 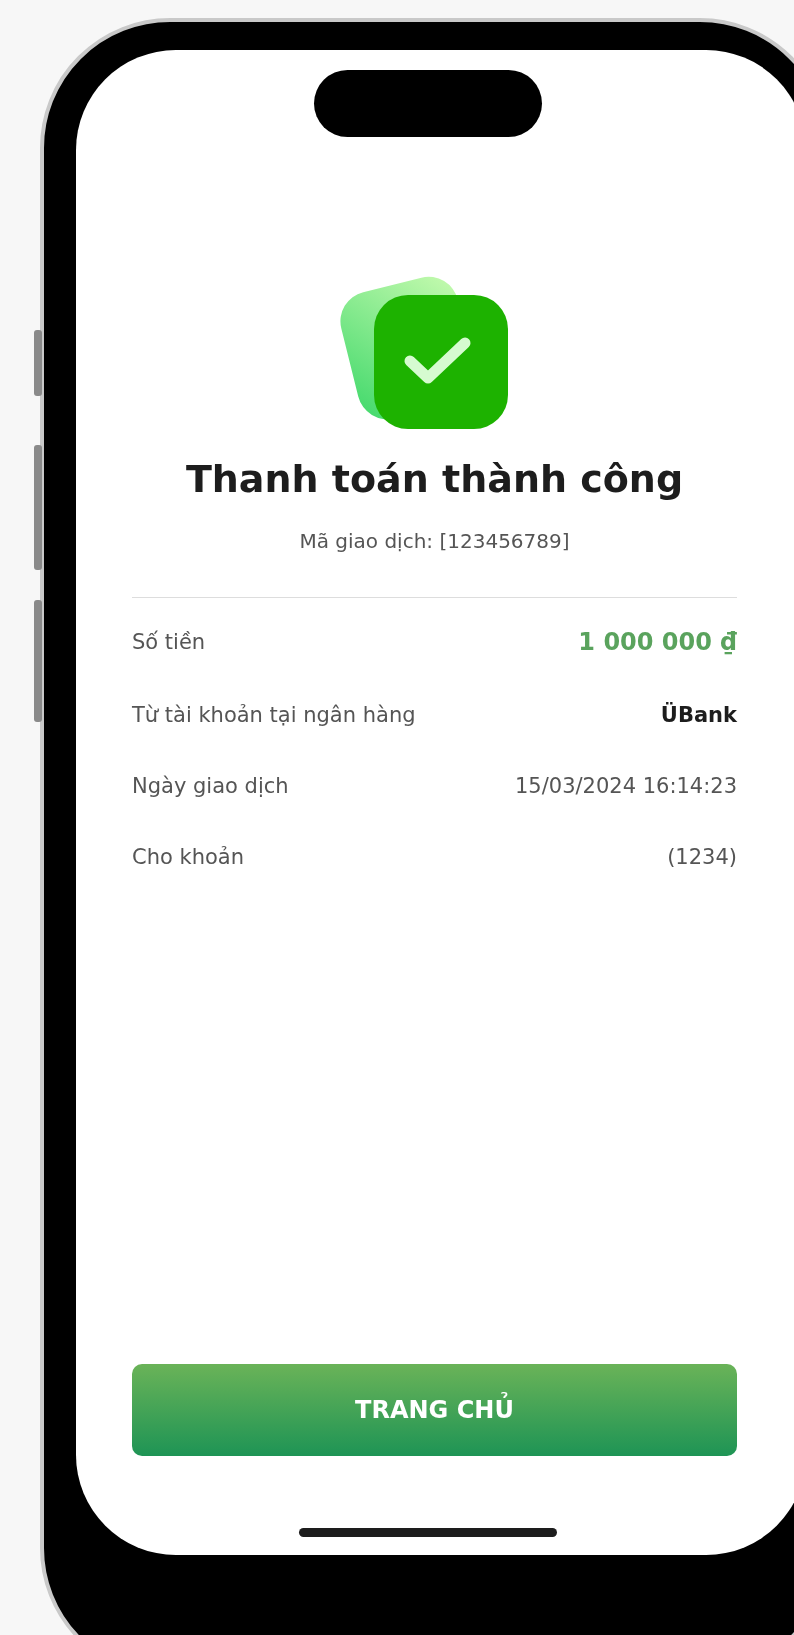 What do you see at coordinates (188, 857) in the screenshot?
I see `detail-label: Cho khoản` at bounding box center [188, 857].